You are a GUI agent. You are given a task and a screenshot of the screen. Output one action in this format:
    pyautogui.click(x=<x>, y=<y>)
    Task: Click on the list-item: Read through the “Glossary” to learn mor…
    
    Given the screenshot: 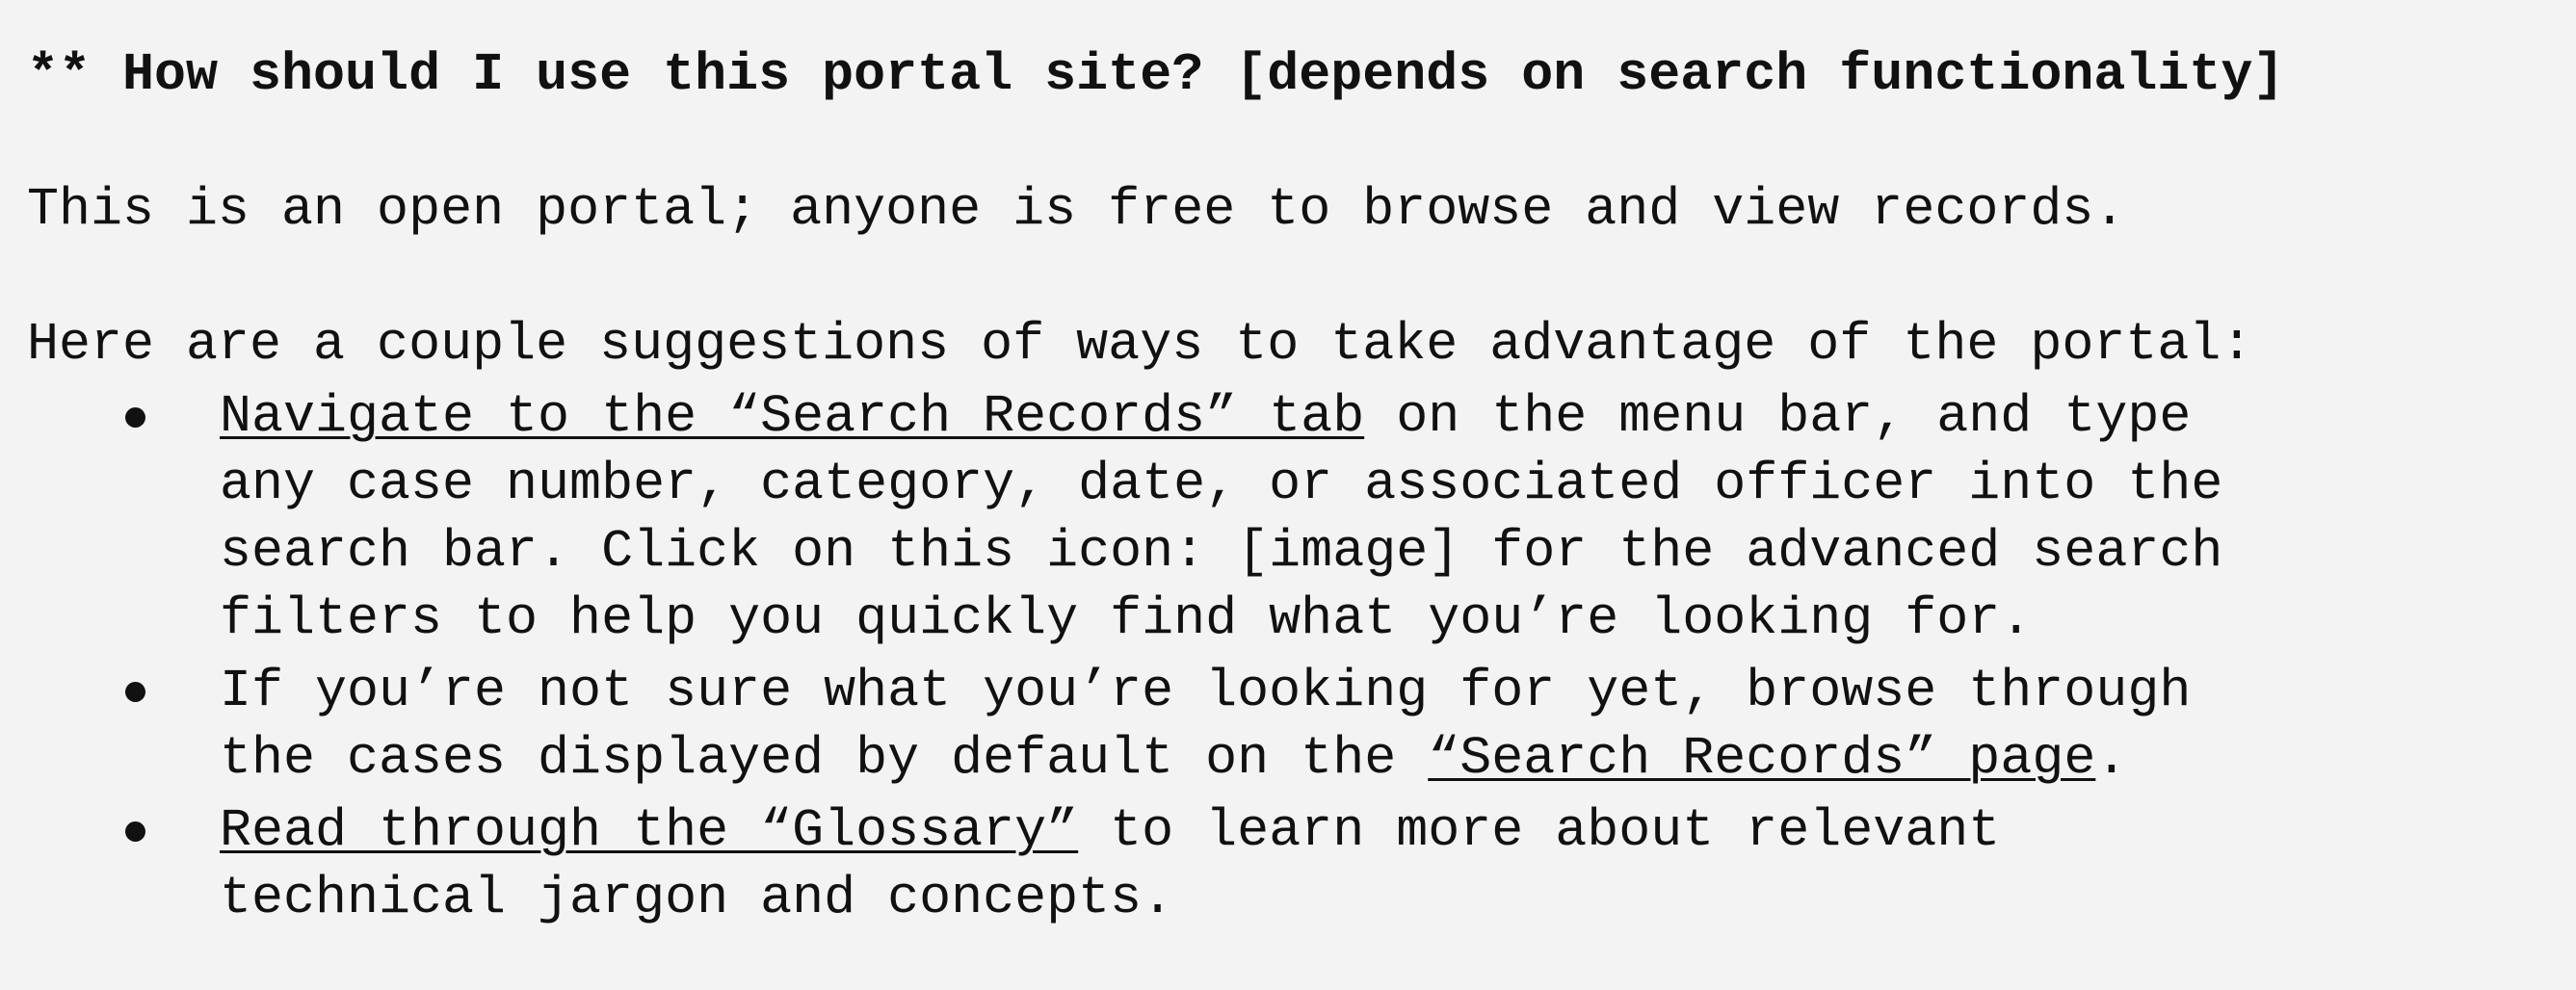 What is the action you would take?
    pyautogui.click(x=1288, y=864)
    